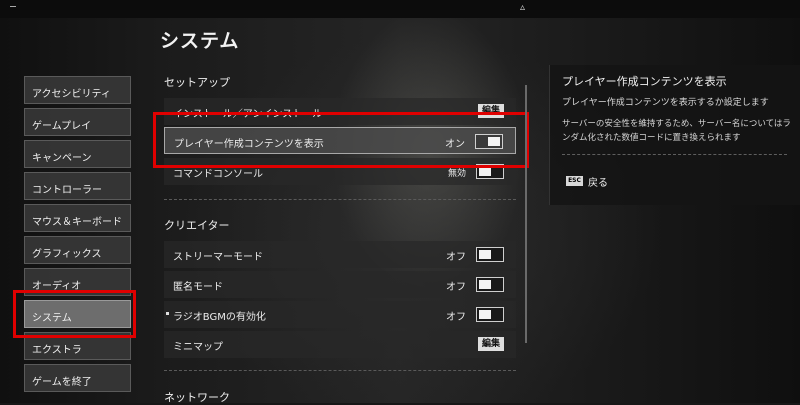  What do you see at coordinates (400, 9) in the screenshot?
I see `top-bar: ▵` at bounding box center [400, 9].